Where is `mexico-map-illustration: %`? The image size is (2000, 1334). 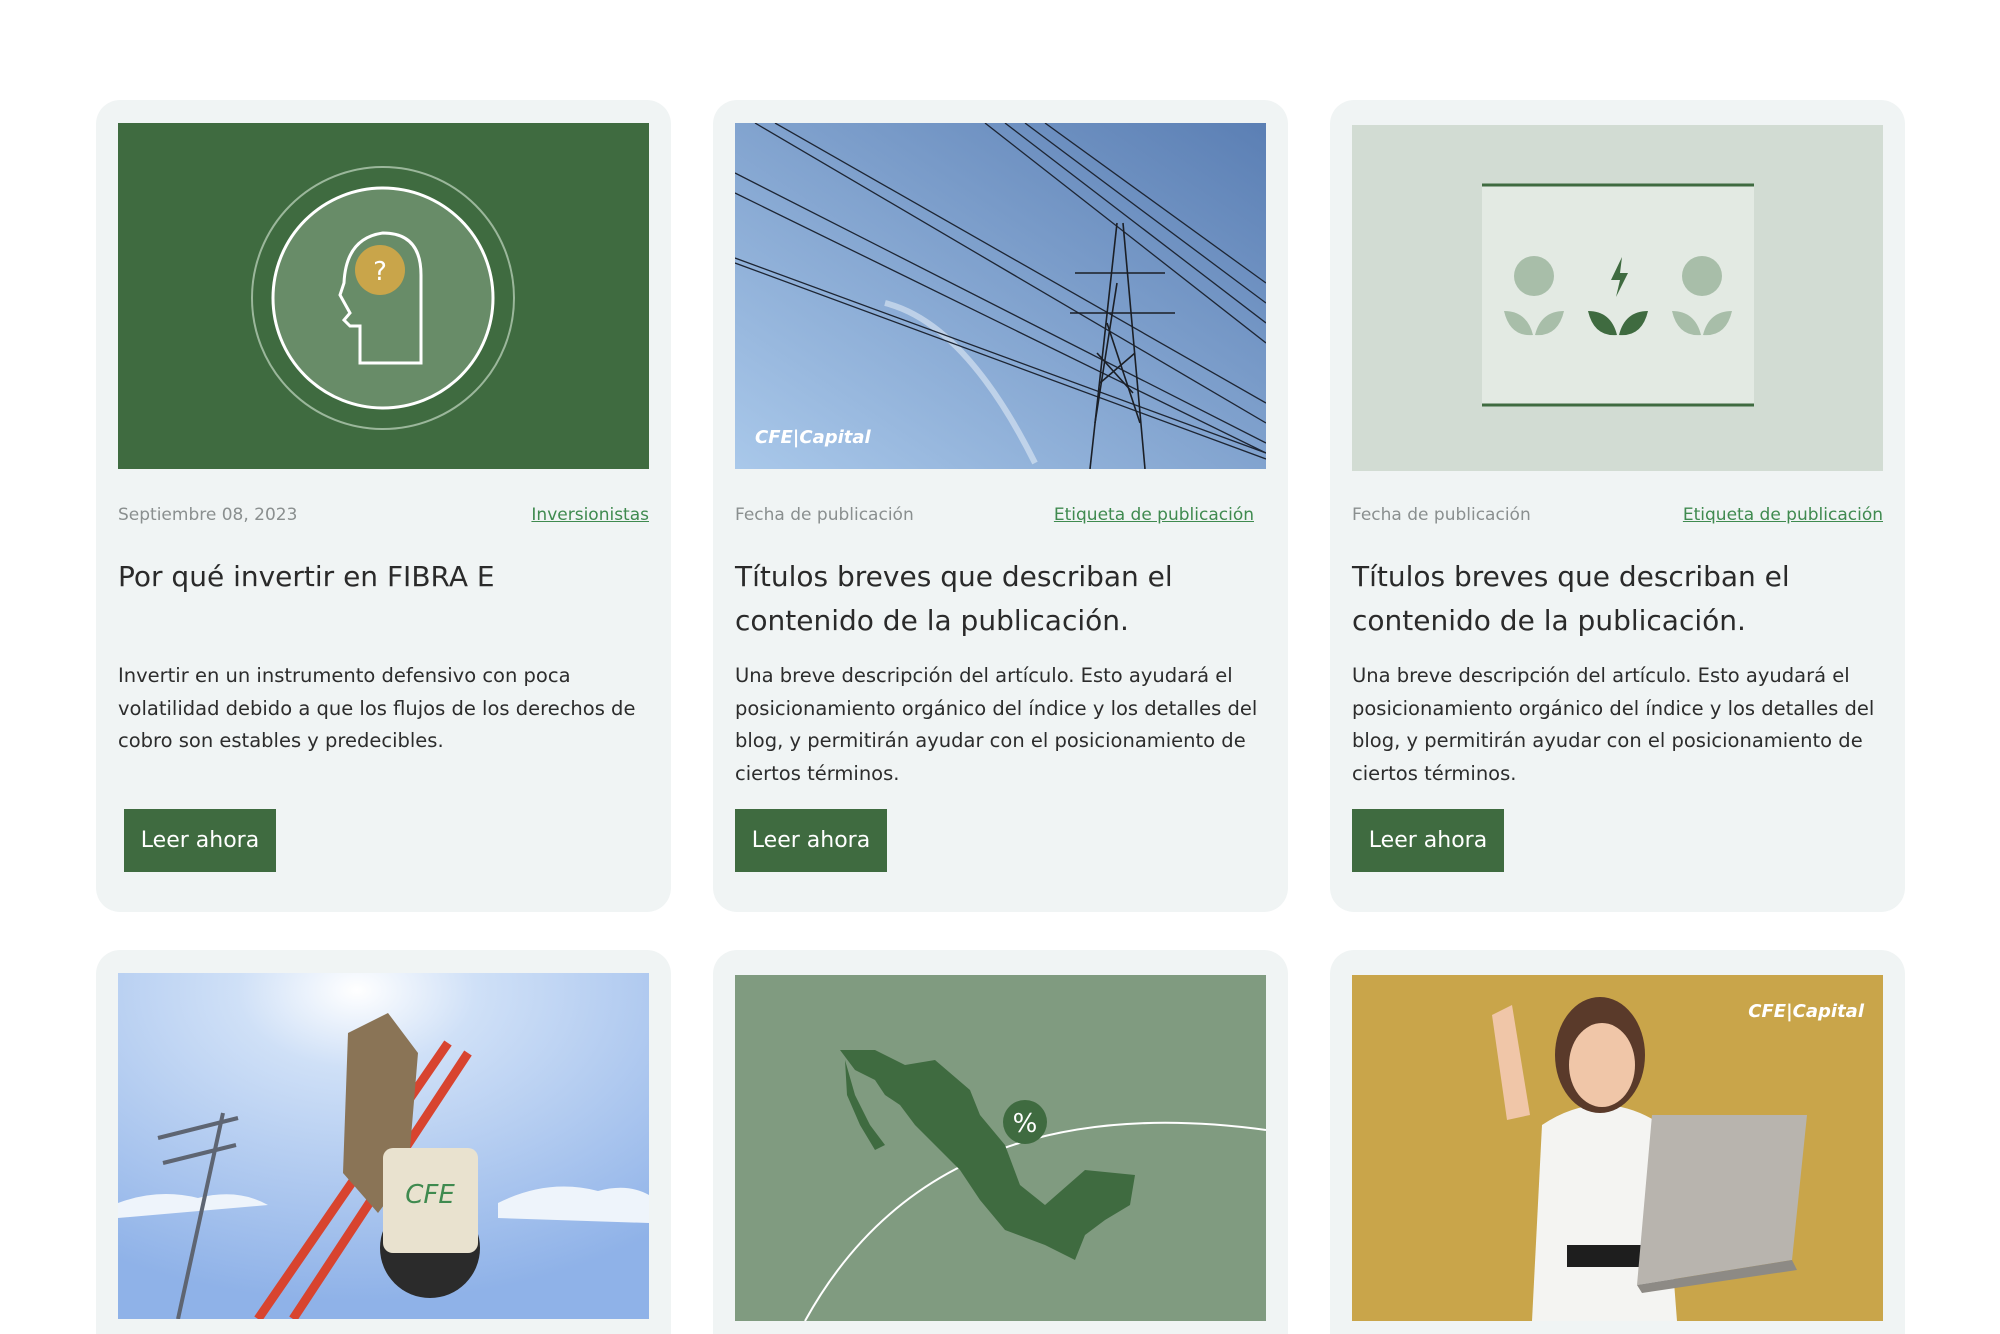 mexico-map-illustration: % is located at coordinates (1000, 1148).